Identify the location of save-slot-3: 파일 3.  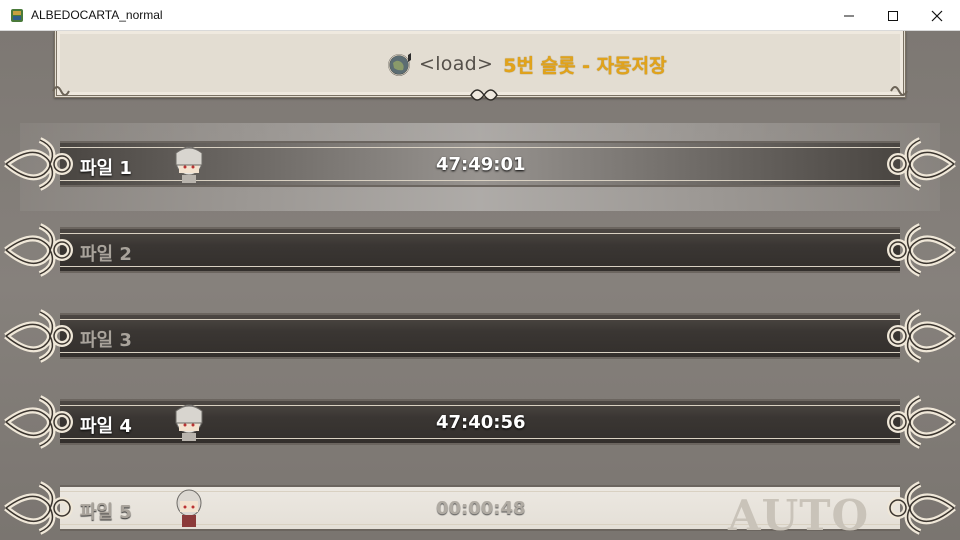
(480, 332).